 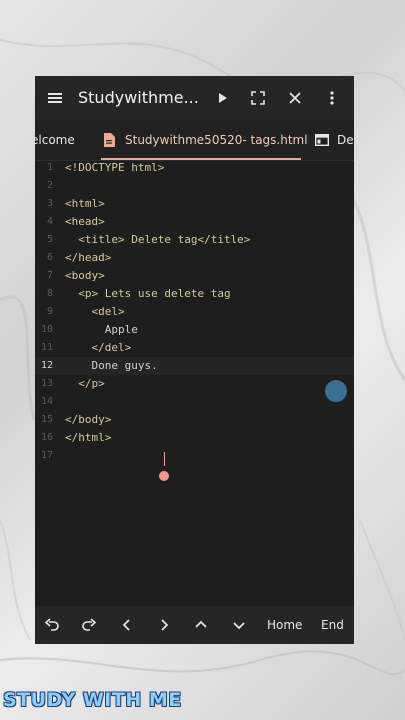 I want to click on code-text: Done guys., so click(x=111, y=365).